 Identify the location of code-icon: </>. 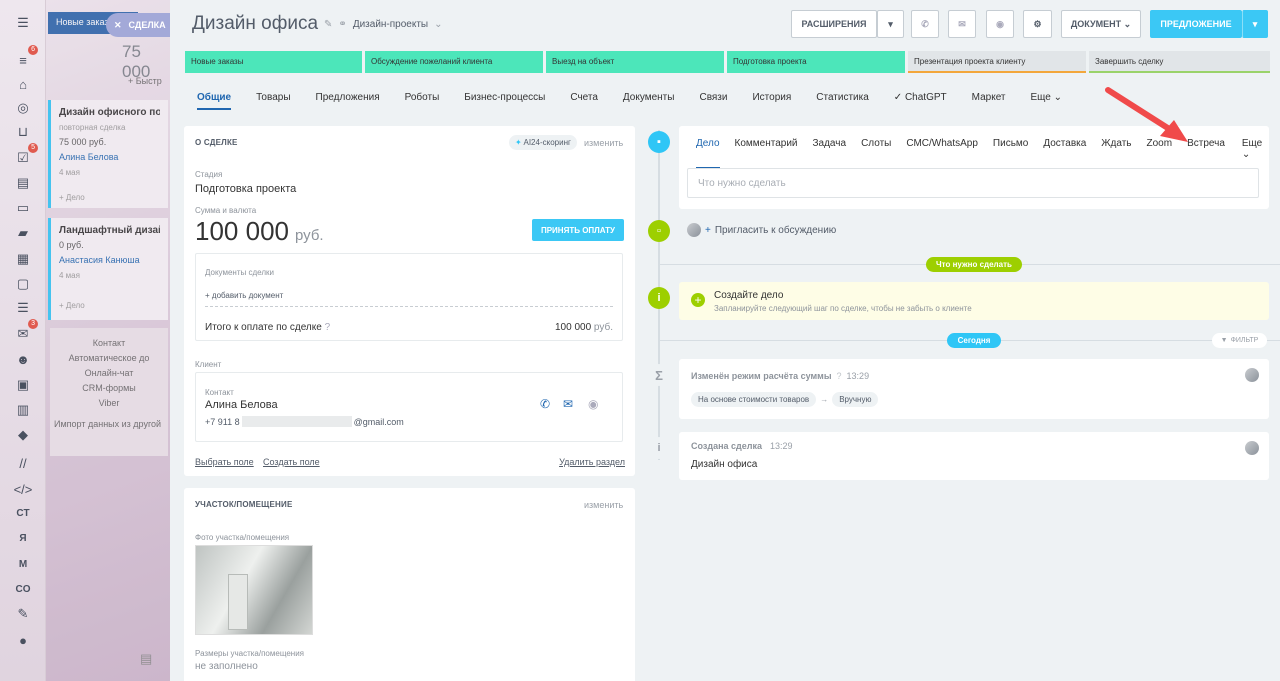
(23, 489).